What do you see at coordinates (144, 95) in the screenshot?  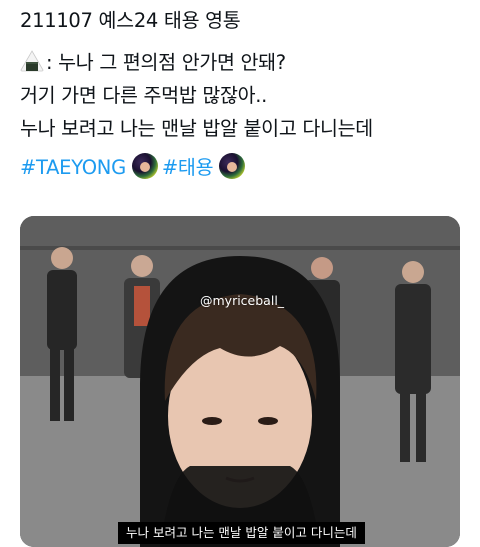 I see `tweet-quote-line-2: 거기 가면 다른 주먹밥 많잖아..` at bounding box center [144, 95].